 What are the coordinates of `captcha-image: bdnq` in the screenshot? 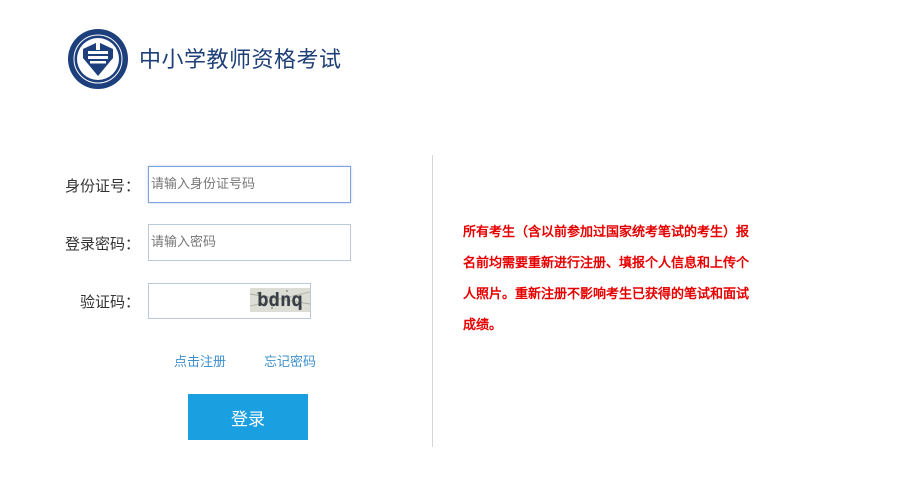 It's located at (280, 300).